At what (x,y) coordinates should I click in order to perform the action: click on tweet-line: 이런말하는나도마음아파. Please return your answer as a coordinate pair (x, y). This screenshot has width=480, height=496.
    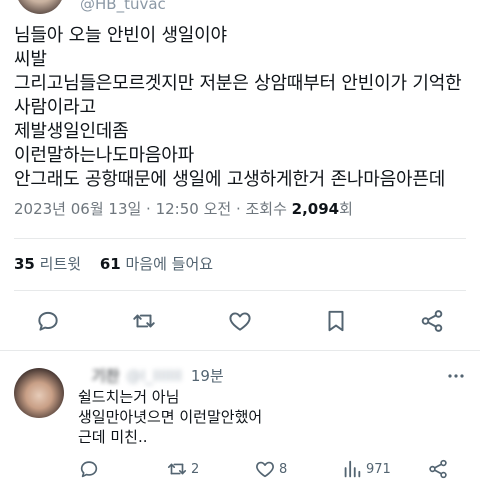
    Looking at the image, I should click on (104, 155).